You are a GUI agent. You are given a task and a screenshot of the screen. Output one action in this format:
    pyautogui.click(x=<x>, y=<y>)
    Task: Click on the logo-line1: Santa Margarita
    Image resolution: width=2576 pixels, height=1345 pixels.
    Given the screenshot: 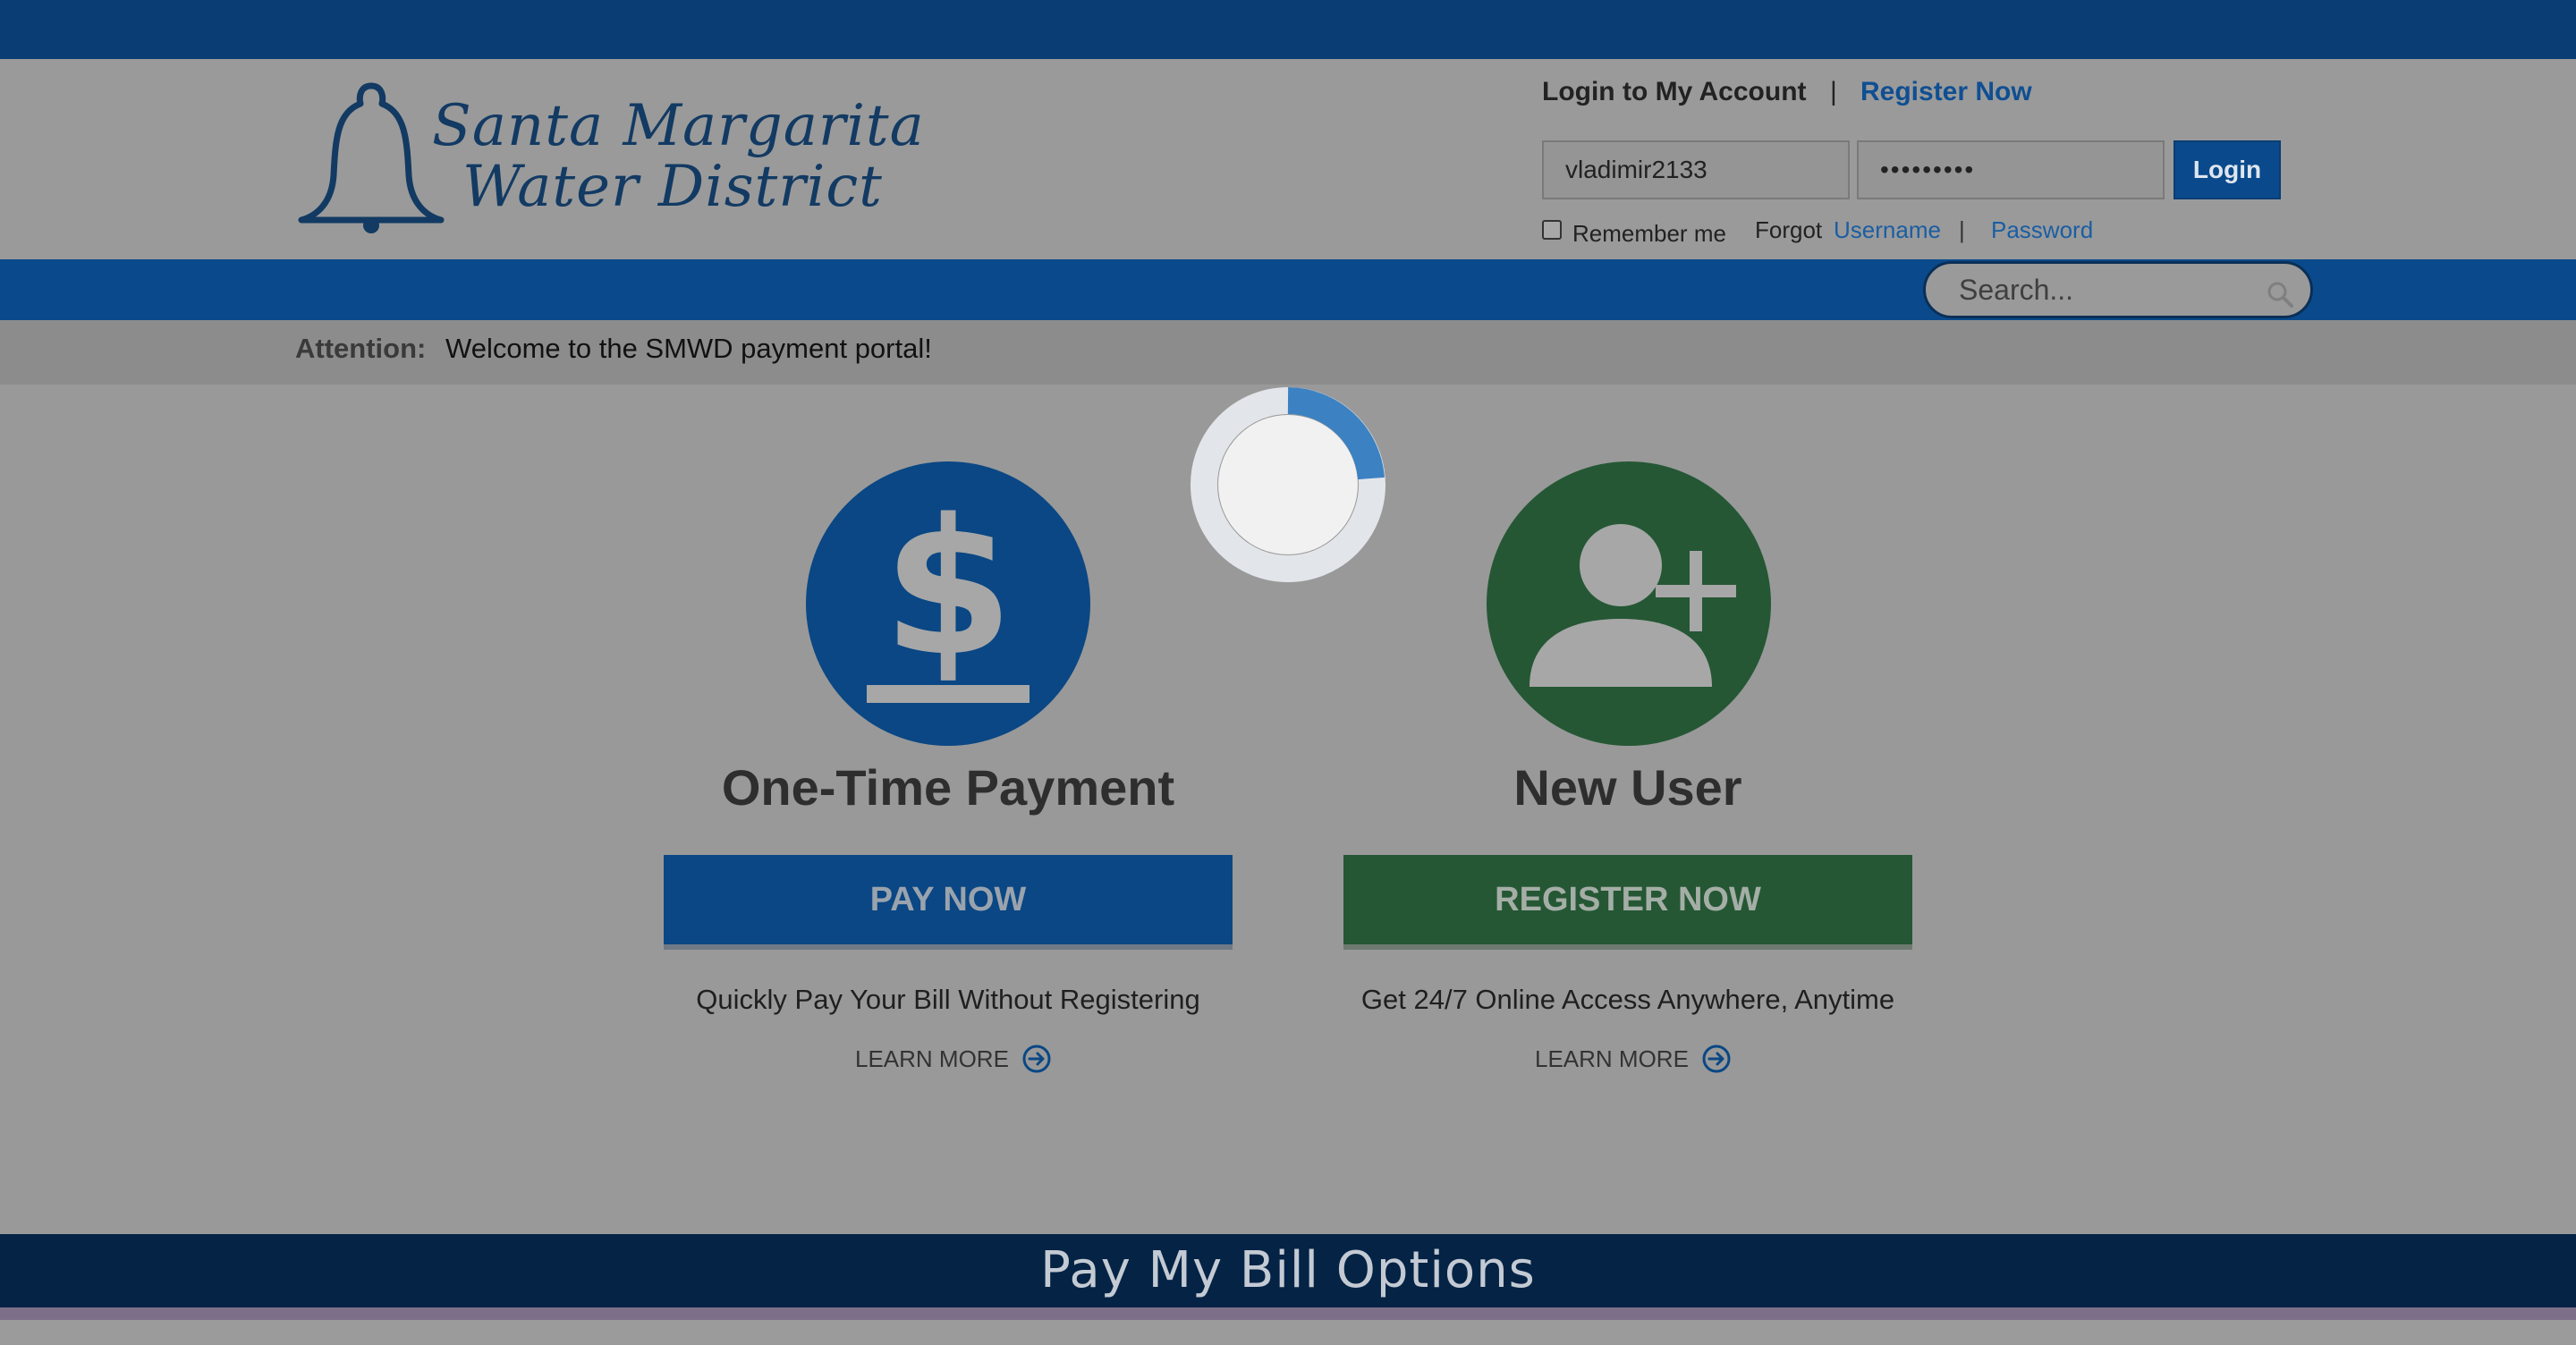 What is the action you would take?
    pyautogui.click(x=678, y=126)
    